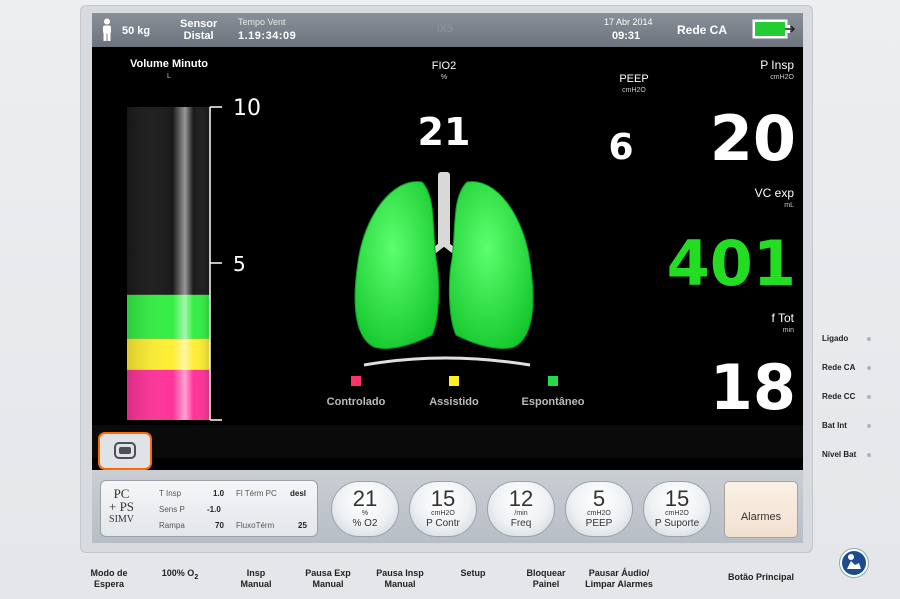 The width and height of the screenshot is (900, 599). I want to click on hw-key-pausa-insp: Pausa Insp Manual, so click(400, 579).